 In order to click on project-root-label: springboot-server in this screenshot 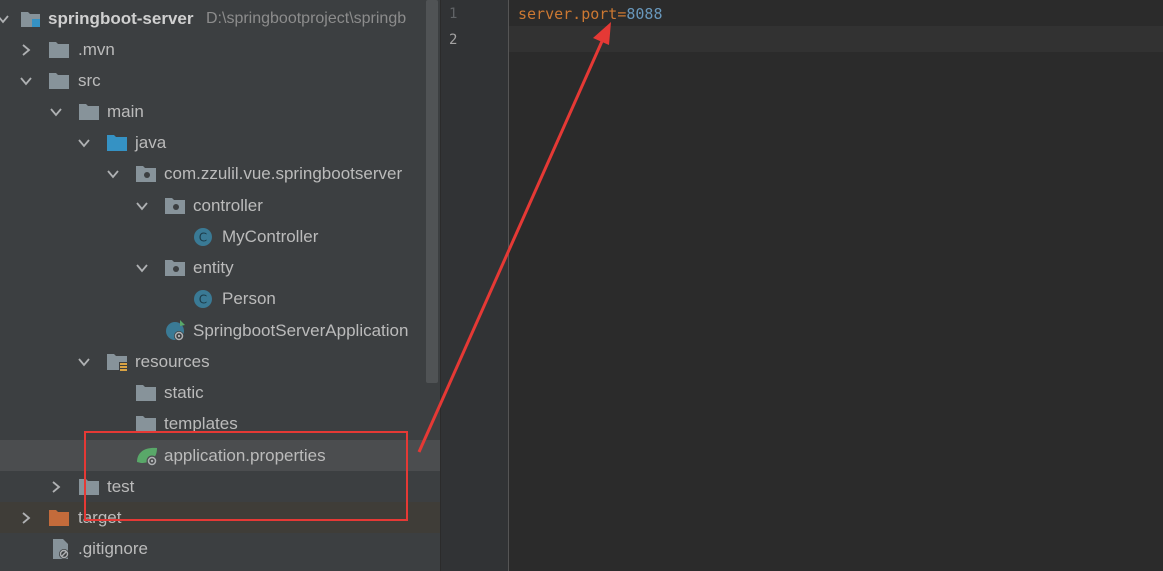, I will do `click(121, 18)`.